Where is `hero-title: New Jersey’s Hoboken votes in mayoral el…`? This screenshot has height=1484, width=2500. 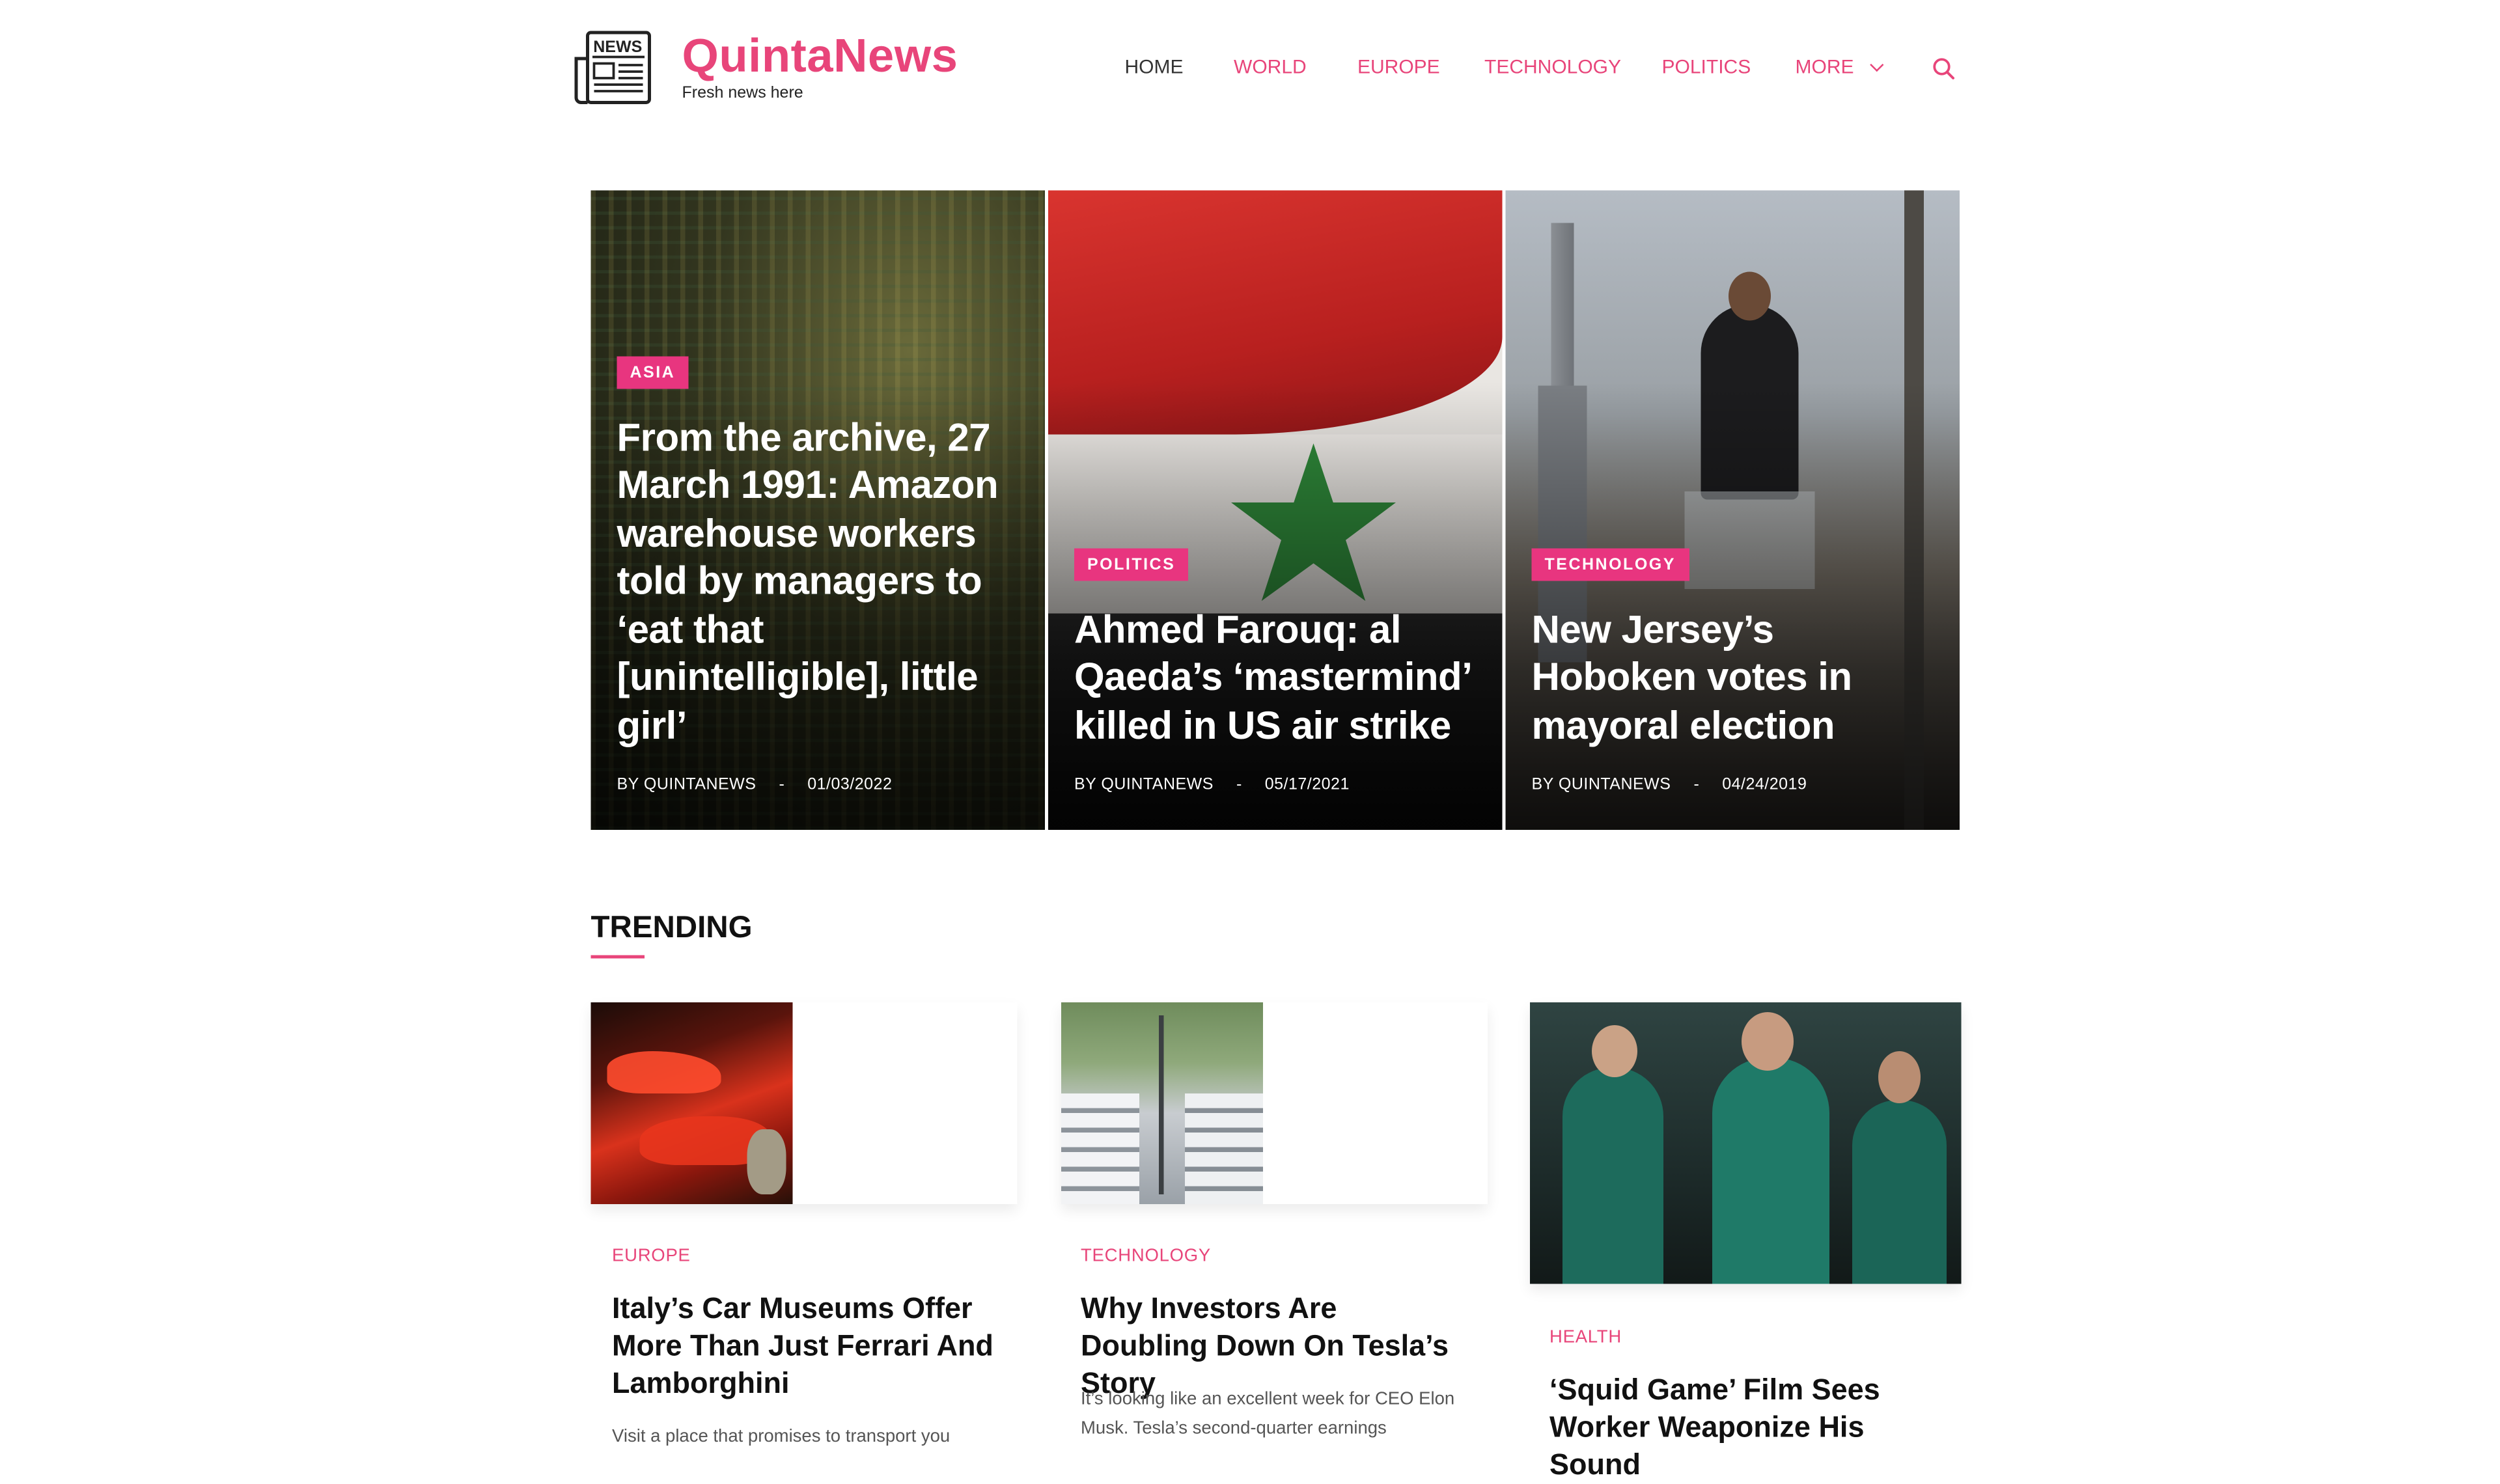
hero-title: New Jersey’s Hoboken votes in mayoral el… is located at coordinates (1735, 678).